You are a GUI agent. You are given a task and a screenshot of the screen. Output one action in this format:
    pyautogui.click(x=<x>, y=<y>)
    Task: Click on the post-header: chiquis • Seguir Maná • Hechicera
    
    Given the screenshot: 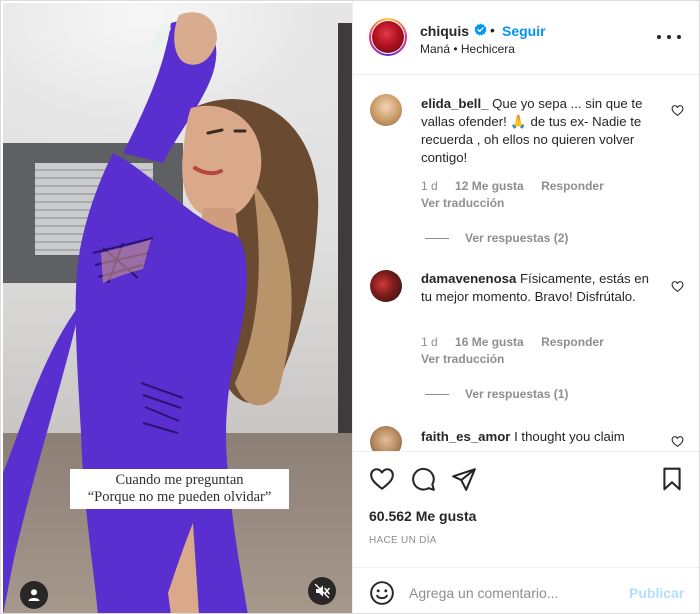 What is the action you would take?
    pyautogui.click(x=526, y=38)
    